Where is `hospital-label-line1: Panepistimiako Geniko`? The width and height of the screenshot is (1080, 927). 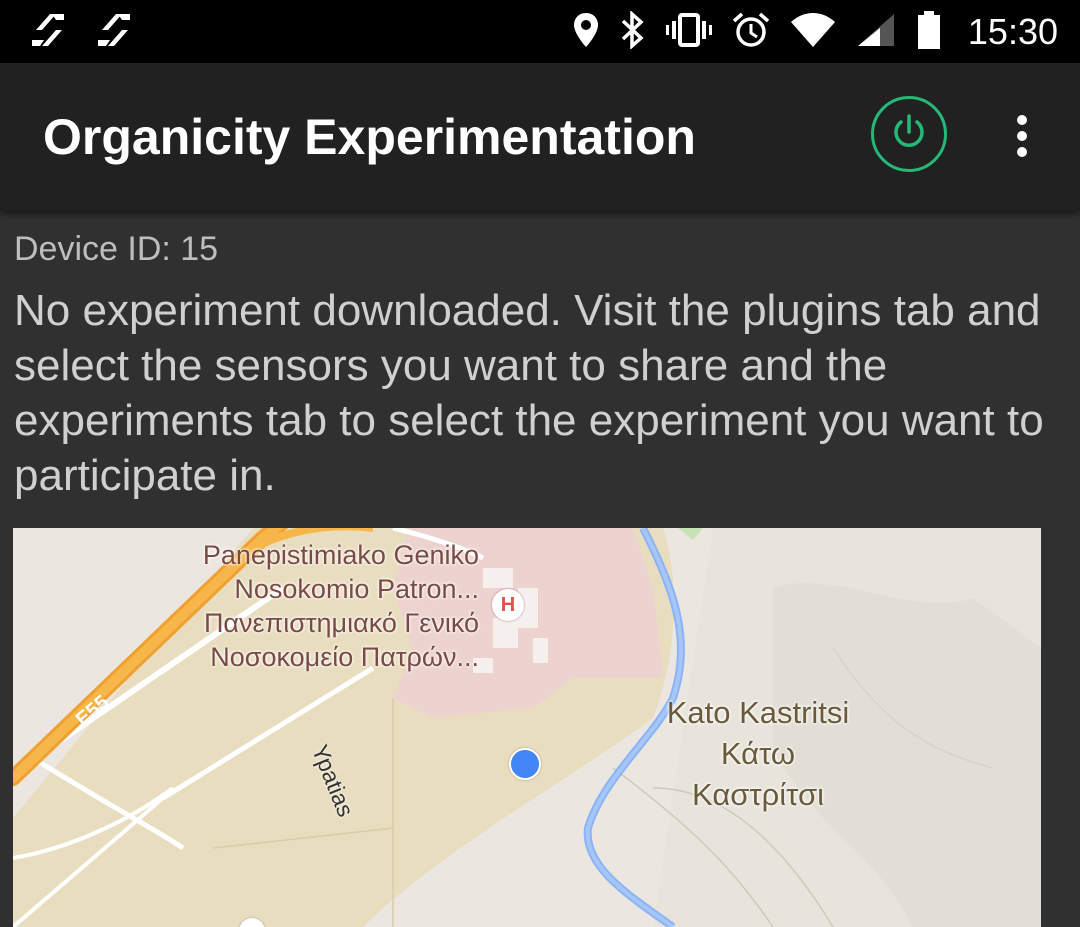
hospital-label-line1: Panepistimiako Geniko is located at coordinates (340, 555).